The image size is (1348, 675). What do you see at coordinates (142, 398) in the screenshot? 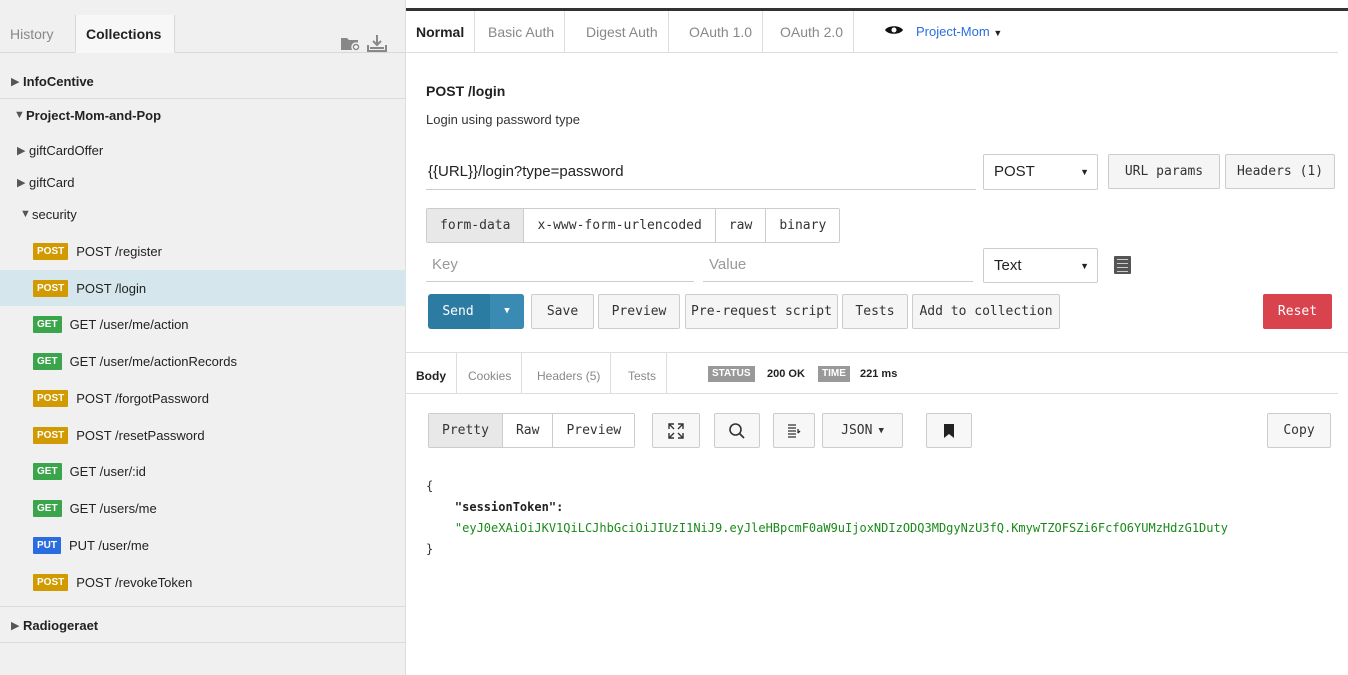
I see `request-label: POST /forgotPassword` at bounding box center [142, 398].